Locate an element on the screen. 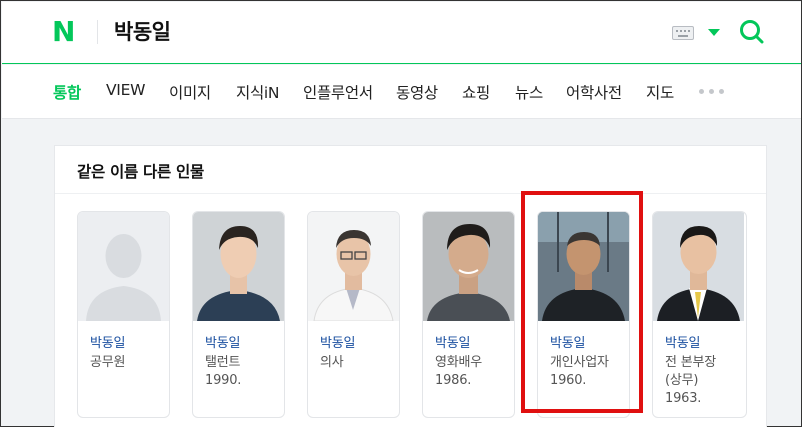  tab-influencer: 인플루언서 is located at coordinates (338, 92).